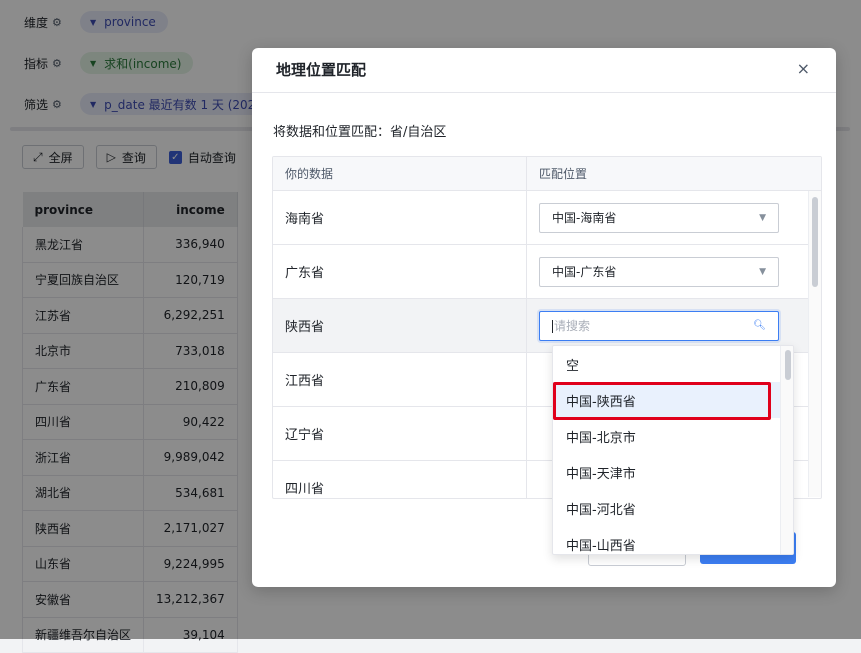  Describe the element at coordinates (659, 325) in the screenshot. I see `search-input: 请搜索 🔍︎` at that location.